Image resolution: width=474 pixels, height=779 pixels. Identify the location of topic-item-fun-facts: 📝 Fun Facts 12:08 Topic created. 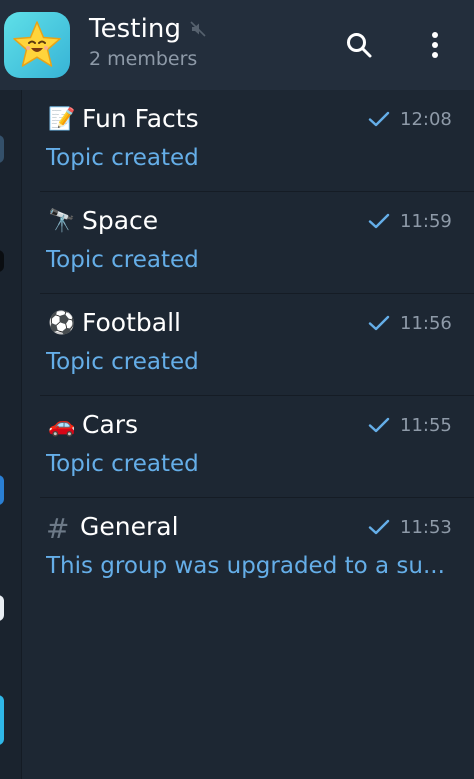
(257, 141).